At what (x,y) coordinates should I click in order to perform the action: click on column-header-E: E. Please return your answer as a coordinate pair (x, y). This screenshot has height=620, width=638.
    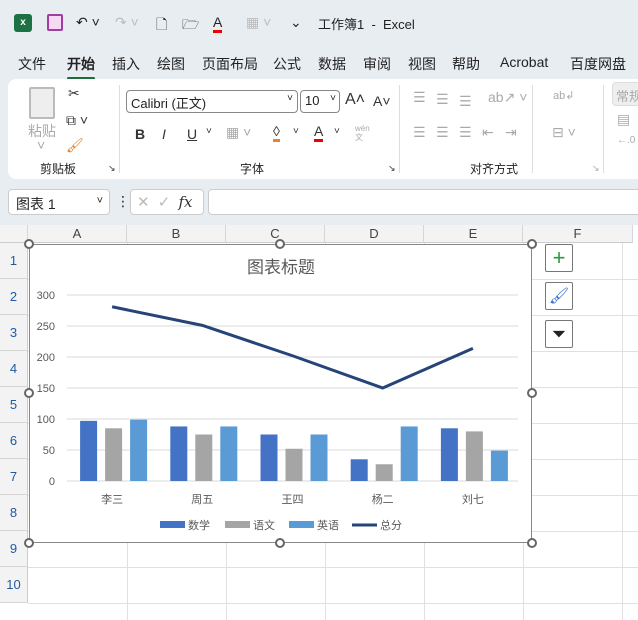
    Looking at the image, I should click on (473, 234).